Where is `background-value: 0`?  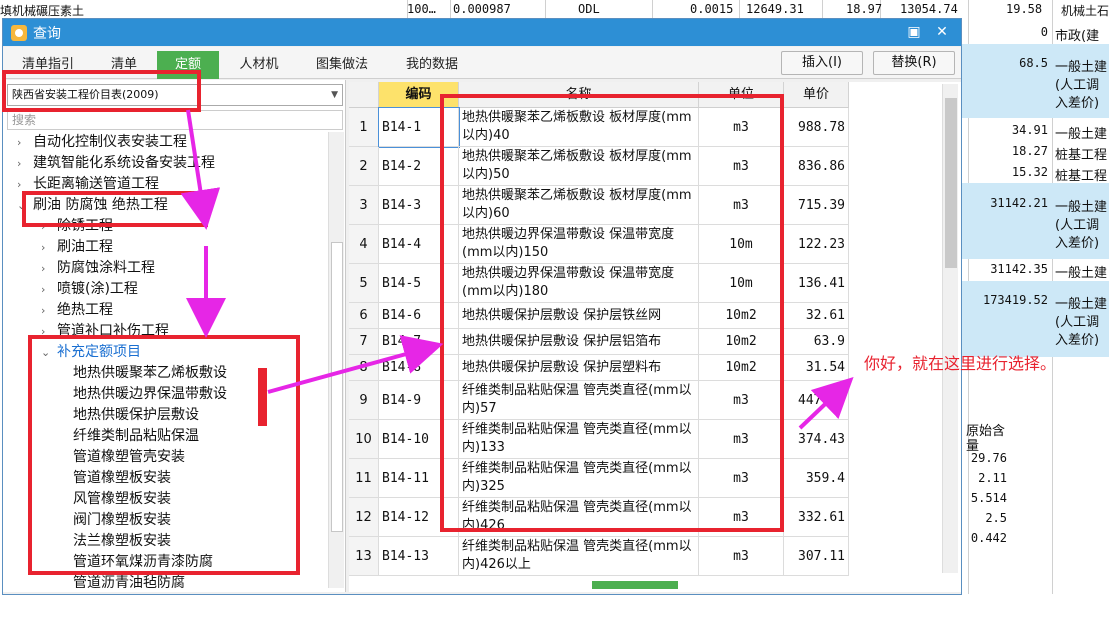
background-value: 0 is located at coordinates (1044, 32).